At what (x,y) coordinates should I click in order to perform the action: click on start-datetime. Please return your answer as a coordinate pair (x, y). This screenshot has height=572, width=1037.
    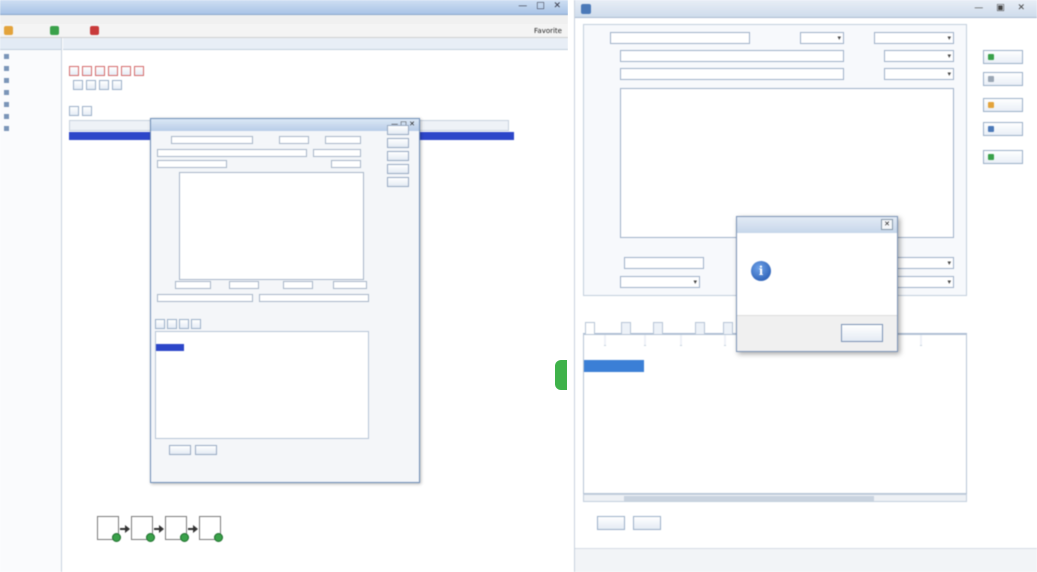
    Looking at the image, I should click on (205, 298).